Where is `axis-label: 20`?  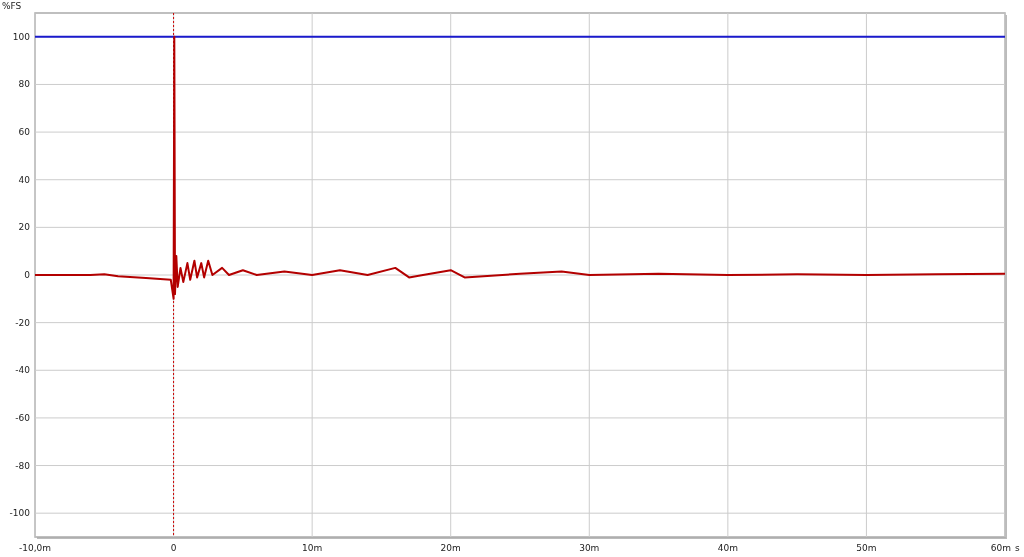
axis-label: 20 is located at coordinates (24, 227).